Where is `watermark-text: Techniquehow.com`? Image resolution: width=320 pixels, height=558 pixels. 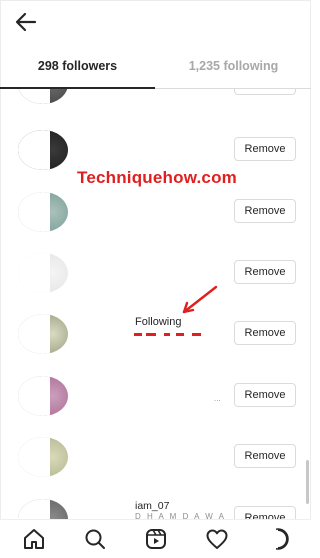 watermark-text: Techniquehow.com is located at coordinates (157, 177).